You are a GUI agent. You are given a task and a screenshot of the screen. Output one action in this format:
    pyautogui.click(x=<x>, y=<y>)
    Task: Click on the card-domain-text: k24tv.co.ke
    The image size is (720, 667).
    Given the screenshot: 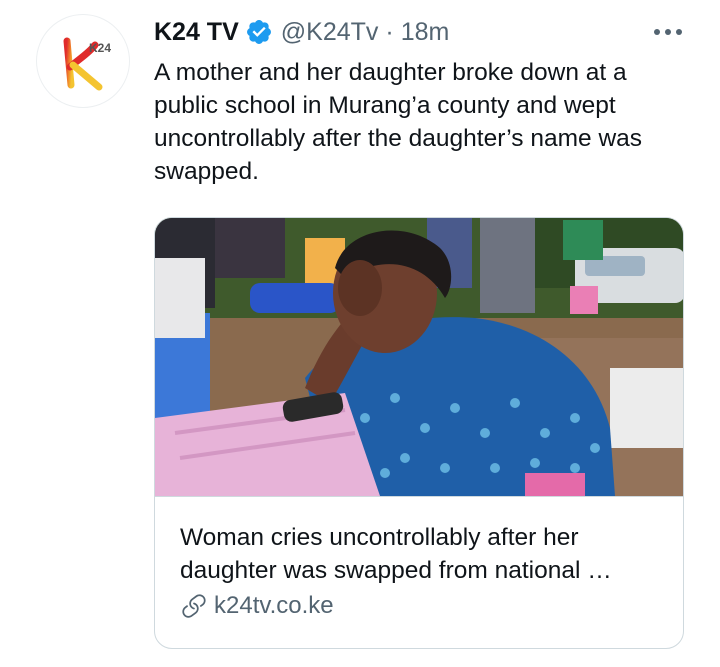 What is the action you would take?
    pyautogui.click(x=274, y=605)
    